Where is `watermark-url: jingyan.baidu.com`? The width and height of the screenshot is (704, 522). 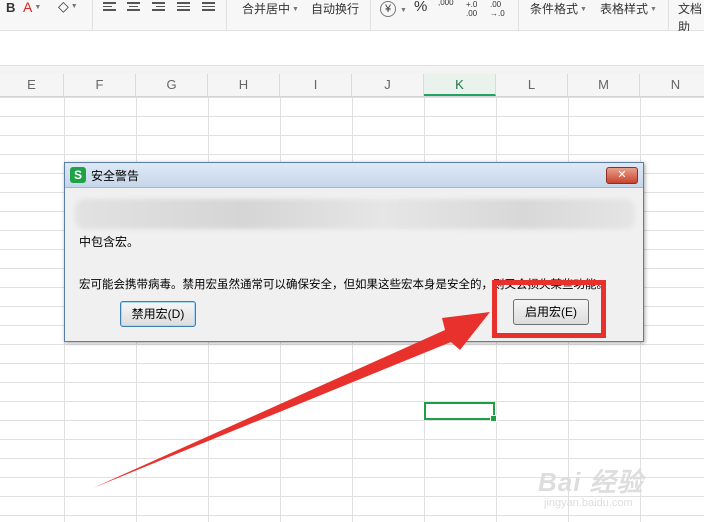
watermark-url: jingyan.baidu.com is located at coordinates (588, 503).